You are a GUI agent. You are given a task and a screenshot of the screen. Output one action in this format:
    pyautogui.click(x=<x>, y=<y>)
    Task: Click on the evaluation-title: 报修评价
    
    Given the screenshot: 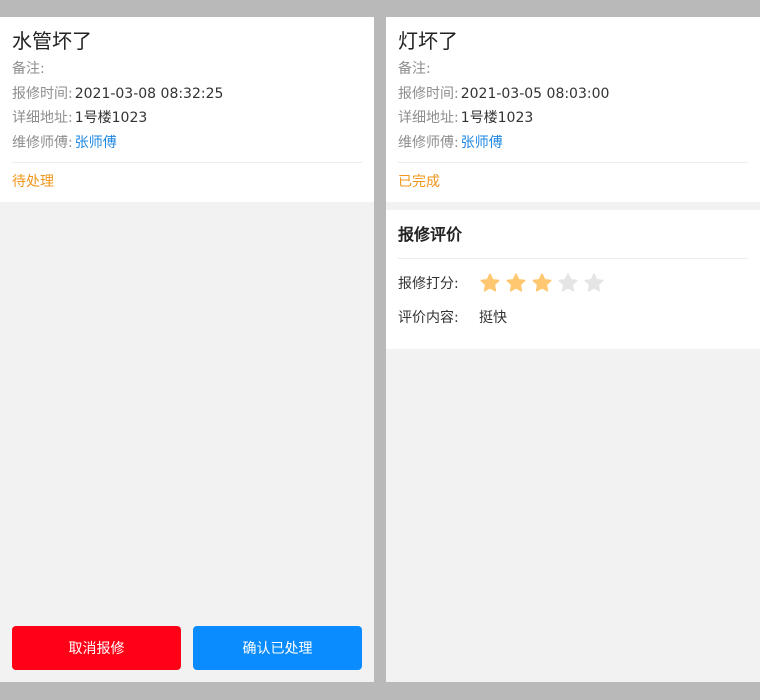 What is the action you would take?
    pyautogui.click(x=573, y=234)
    